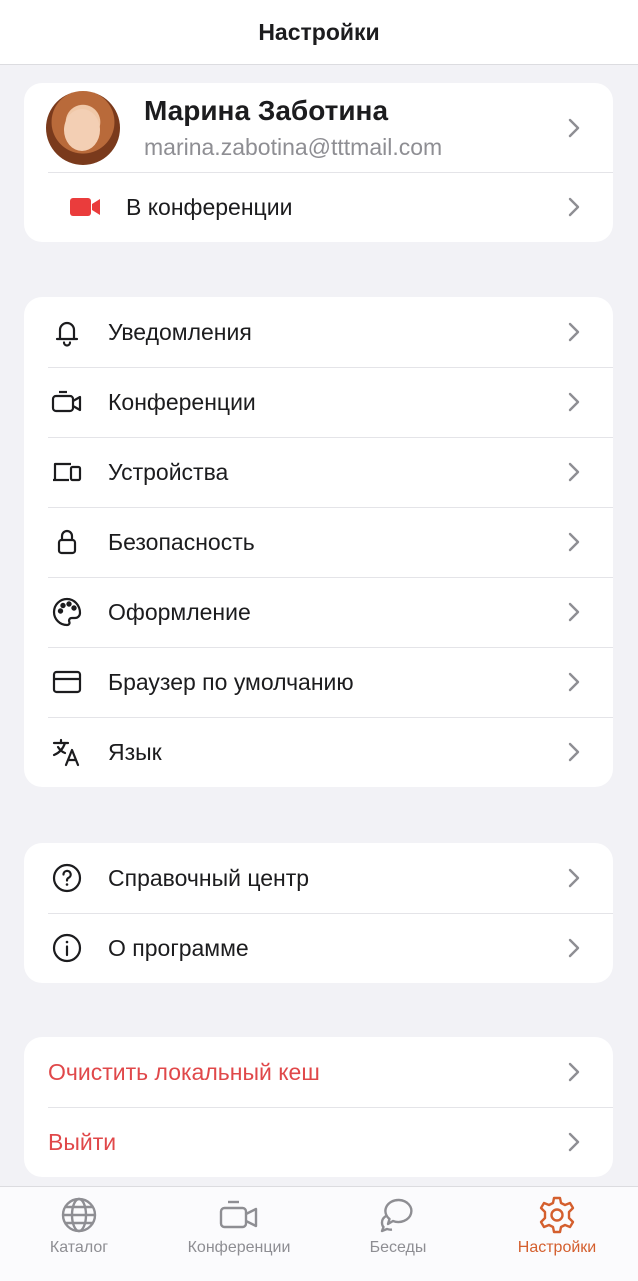 This screenshot has height=1281, width=638. Describe the element at coordinates (318, 948) in the screenshot. I see `settings-item-about: О программе` at that location.